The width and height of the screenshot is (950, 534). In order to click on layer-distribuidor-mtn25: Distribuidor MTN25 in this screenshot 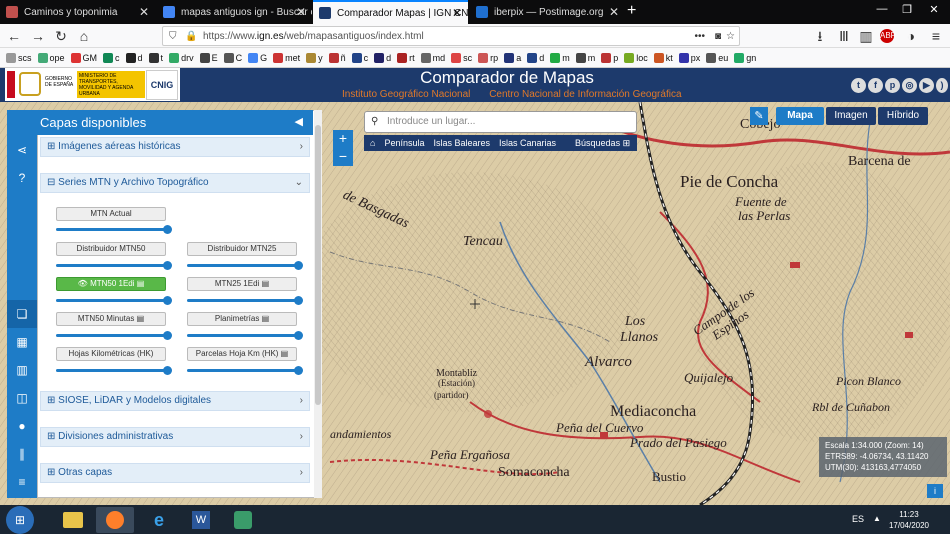, I will do `click(242, 249)`.